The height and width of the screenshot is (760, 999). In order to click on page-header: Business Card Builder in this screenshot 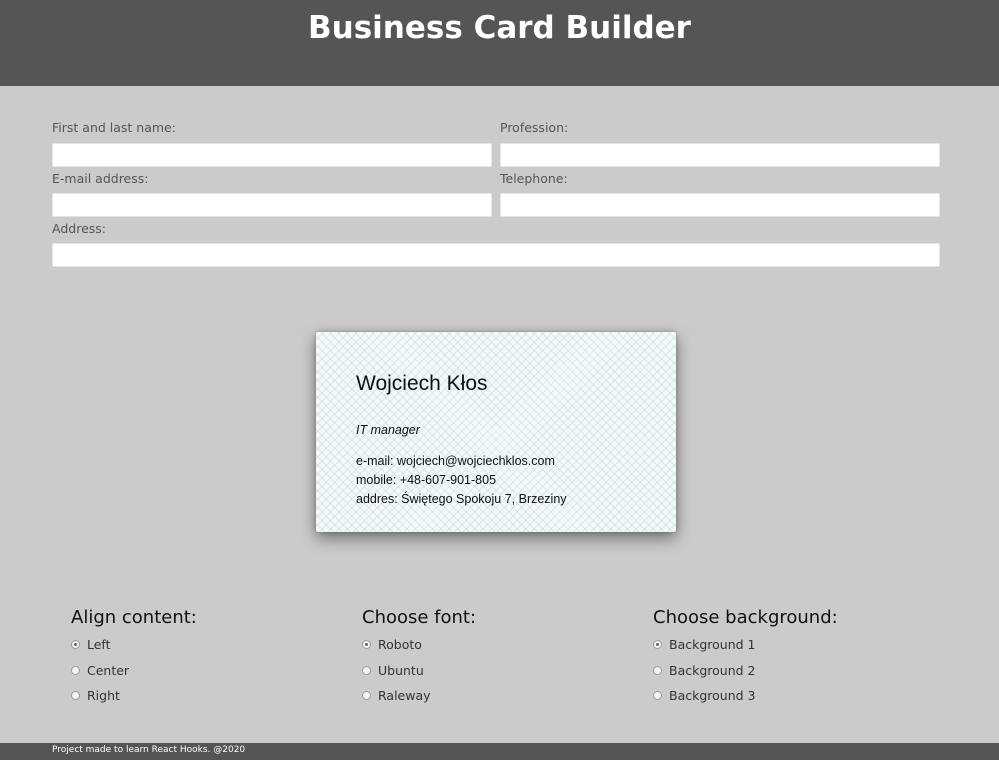, I will do `click(499, 43)`.